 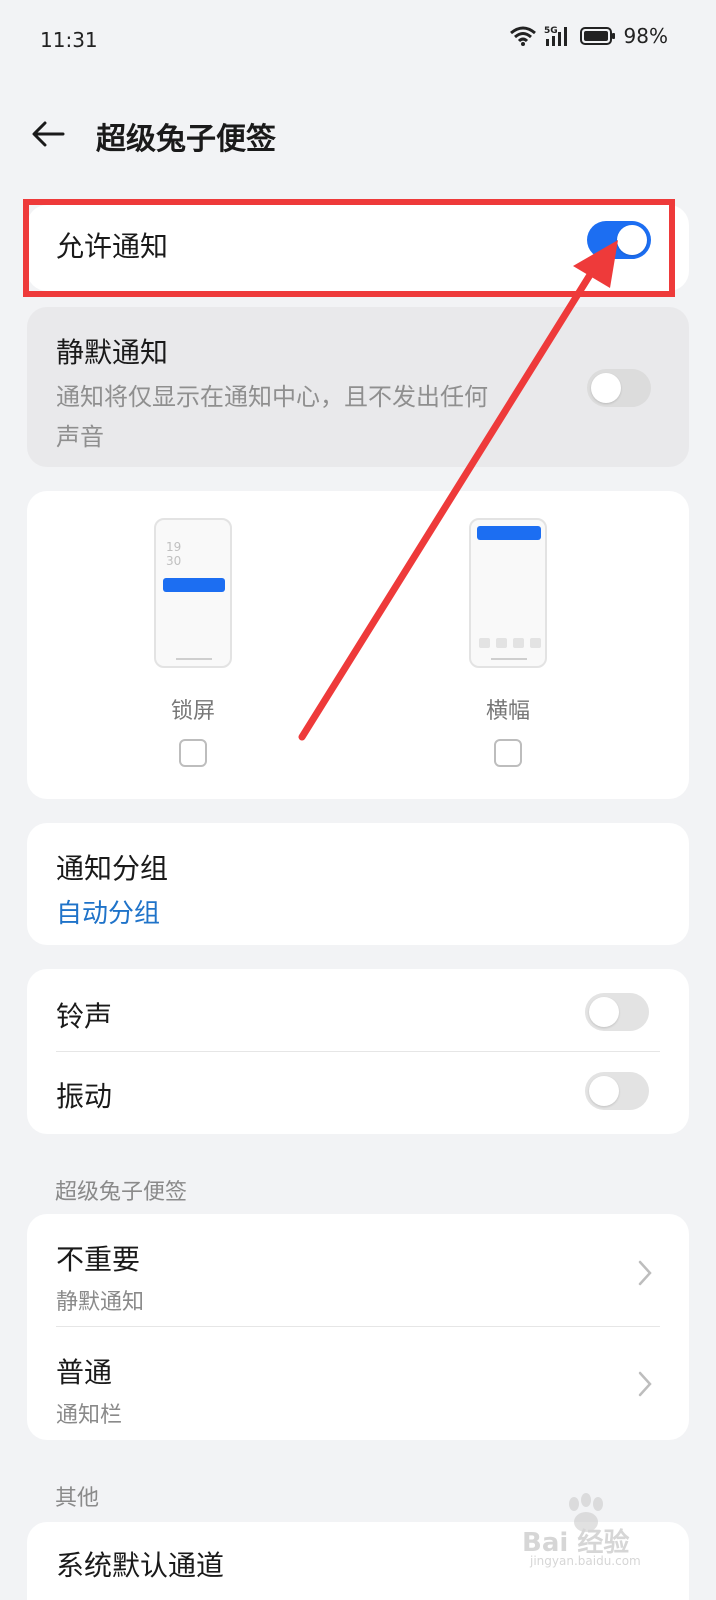 What do you see at coordinates (69, 40) in the screenshot?
I see `status-time: 11:31` at bounding box center [69, 40].